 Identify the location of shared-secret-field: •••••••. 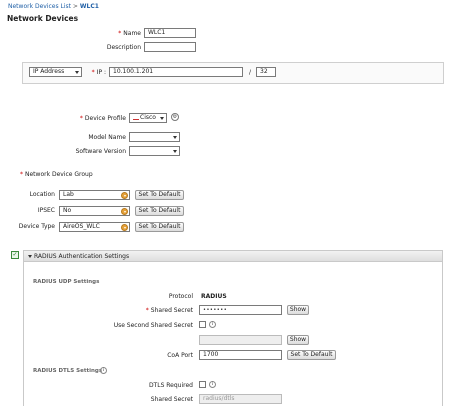
(240, 310).